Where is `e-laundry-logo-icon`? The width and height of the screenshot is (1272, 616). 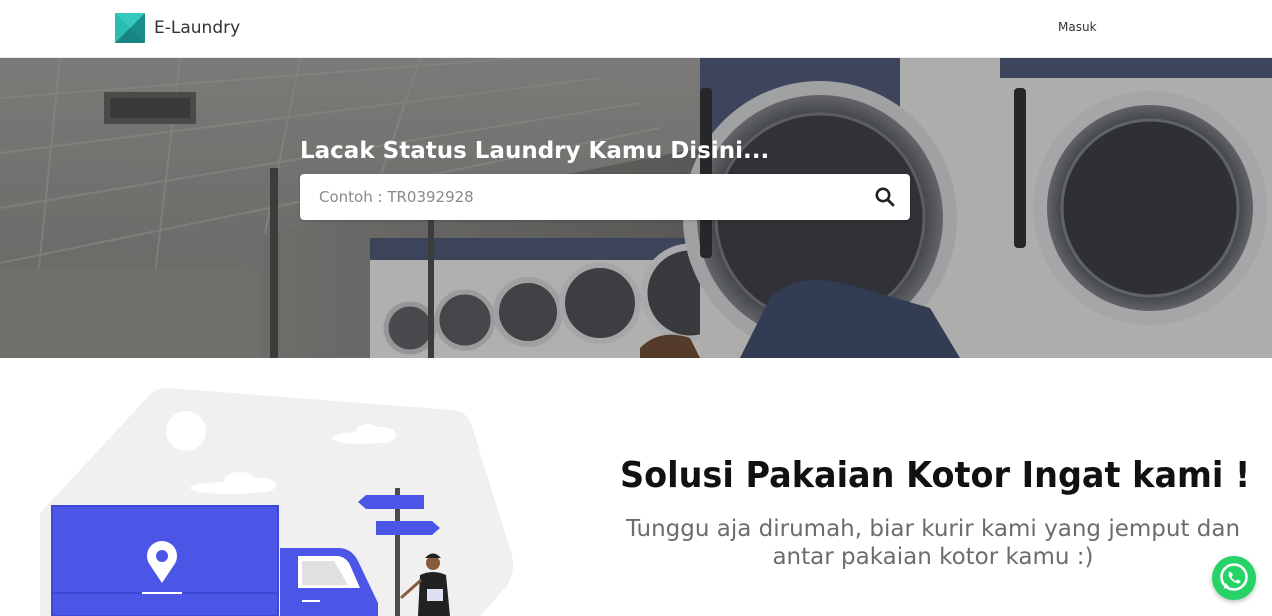
e-laundry-logo-icon is located at coordinates (130, 28).